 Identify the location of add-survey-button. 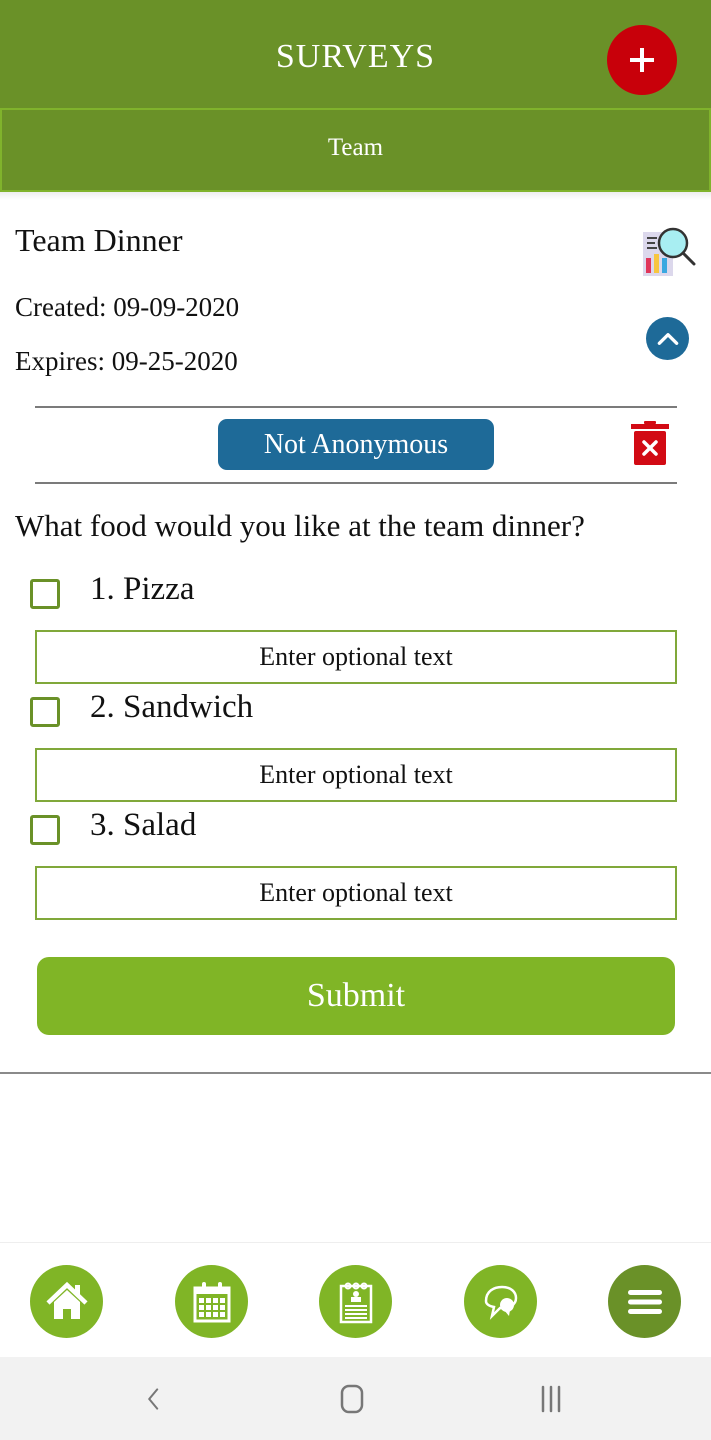
(642, 60).